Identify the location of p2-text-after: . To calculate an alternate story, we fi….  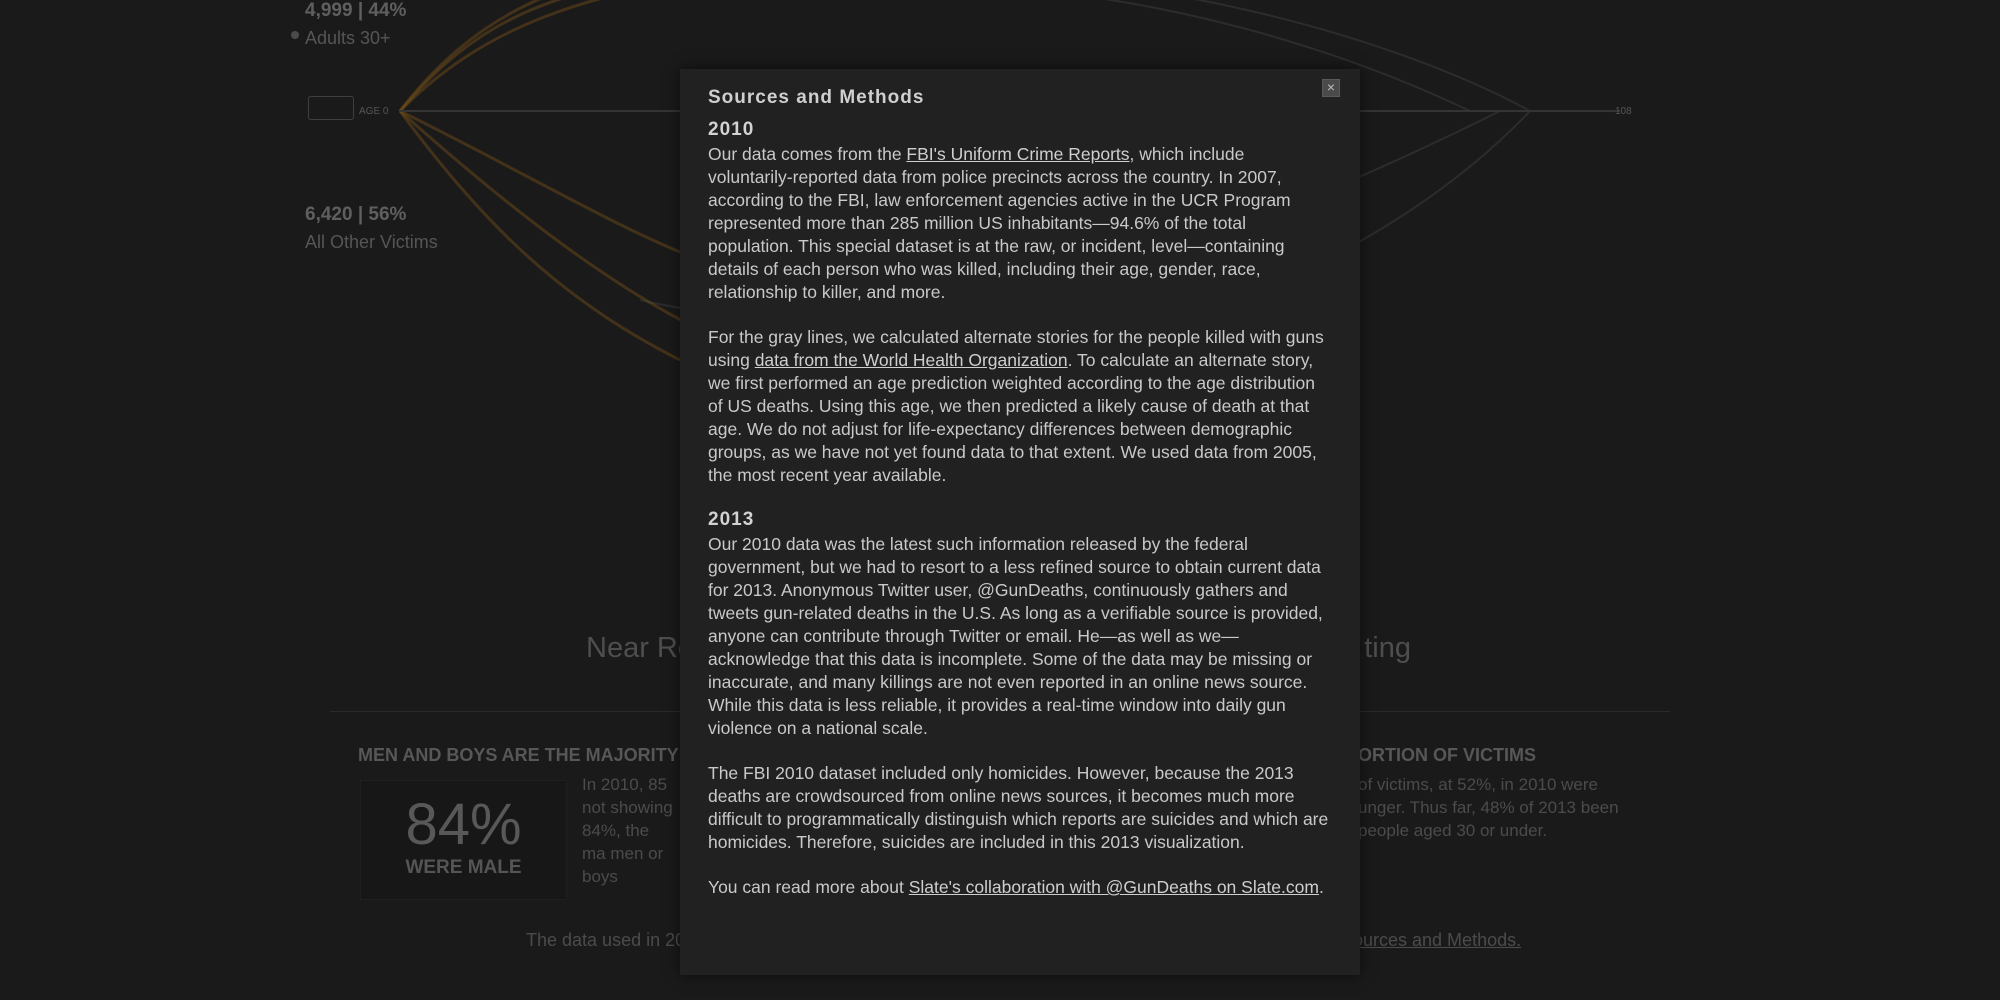
(1012, 417).